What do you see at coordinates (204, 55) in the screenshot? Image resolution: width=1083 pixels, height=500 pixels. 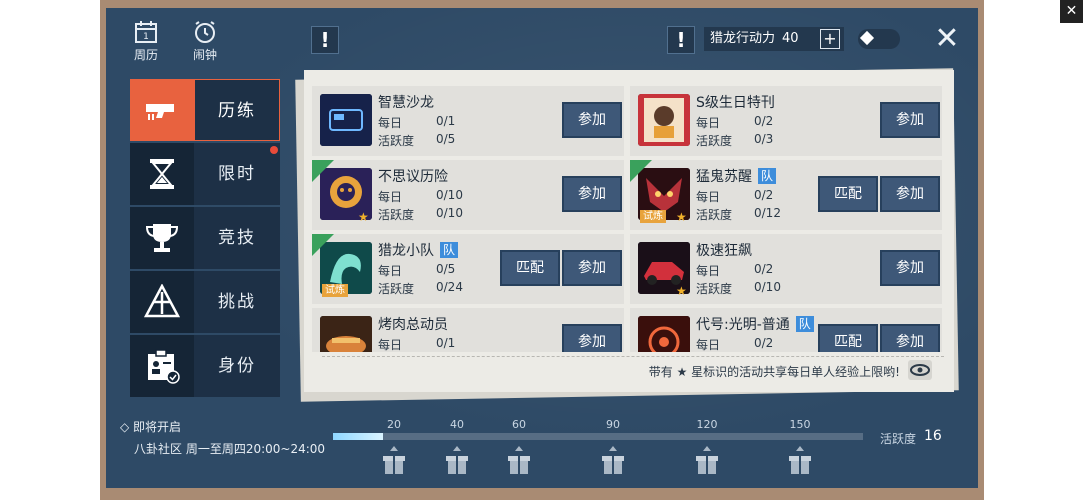 I see `alarm-label: 闹钟` at bounding box center [204, 55].